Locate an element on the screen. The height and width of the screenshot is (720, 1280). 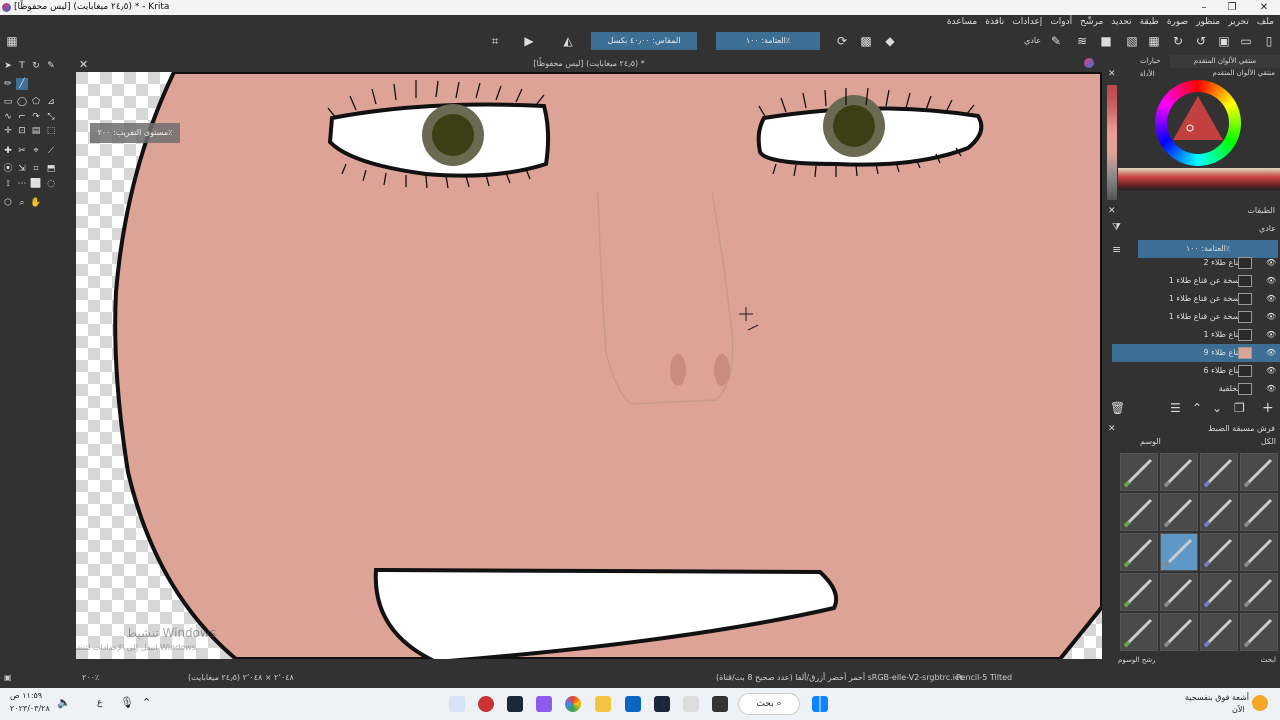
rectangle-tool-icon: ▭ is located at coordinates (8, 102).